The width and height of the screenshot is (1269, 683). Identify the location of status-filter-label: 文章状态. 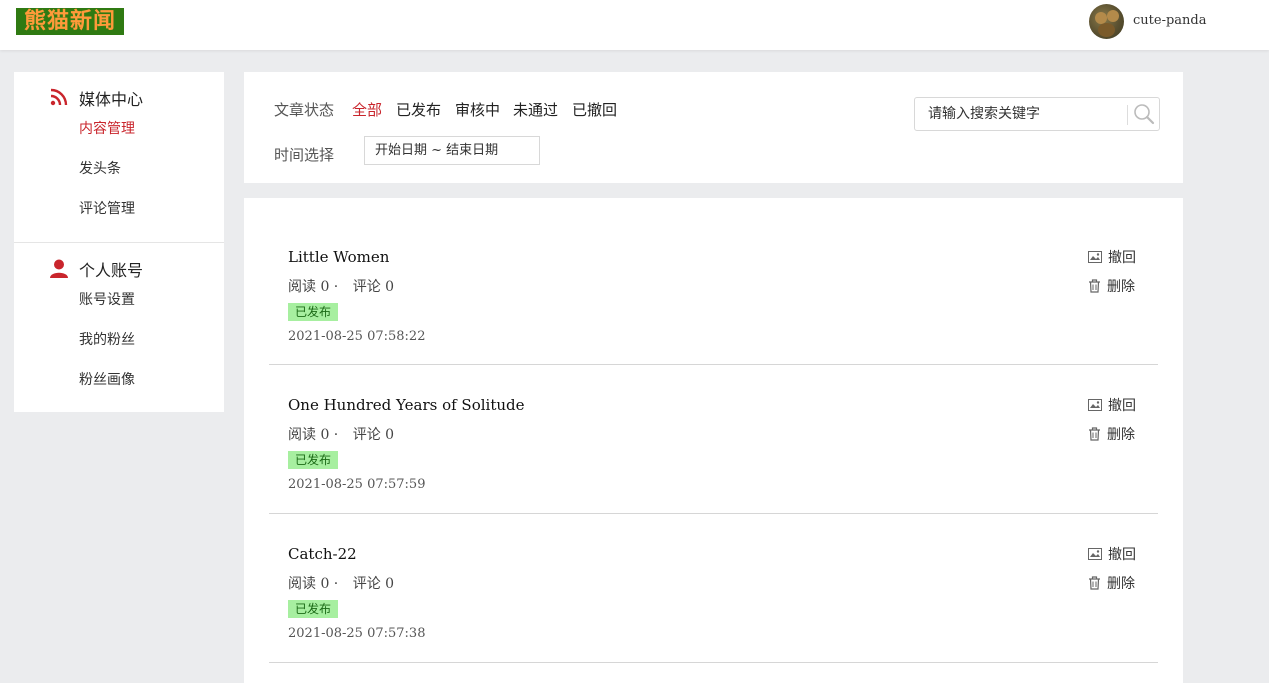
(304, 110).